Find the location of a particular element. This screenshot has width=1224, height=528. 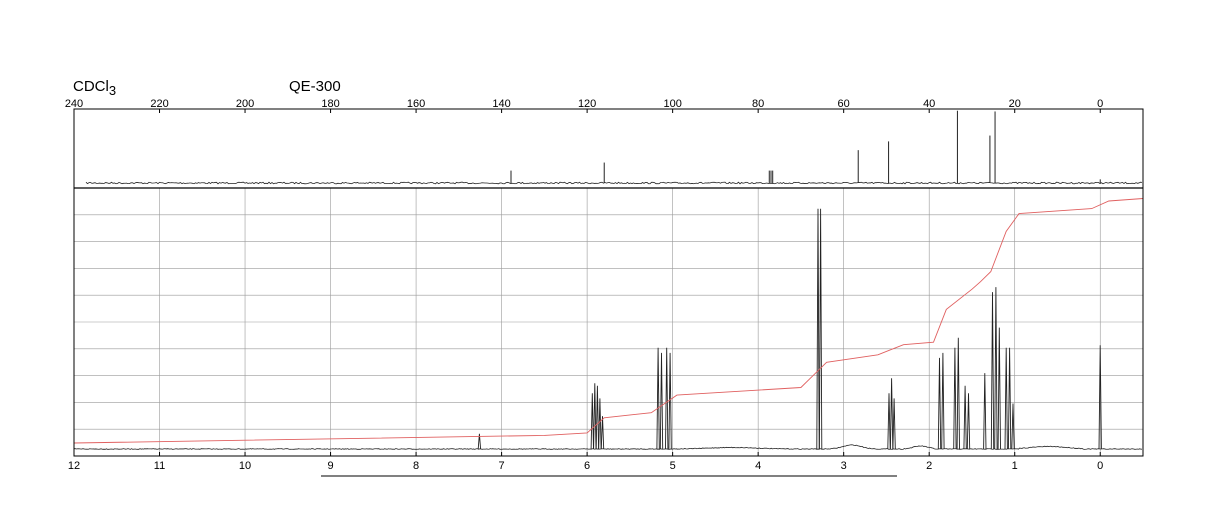

carbon-13-tick-label: 40 is located at coordinates (929, 104).